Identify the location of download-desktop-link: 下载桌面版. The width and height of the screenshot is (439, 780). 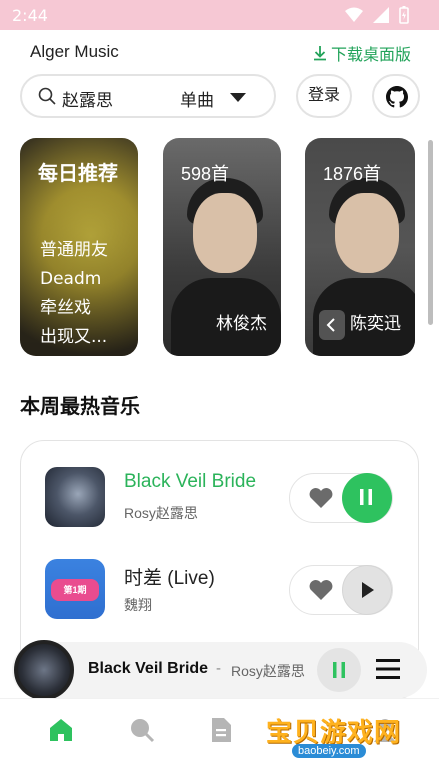
(362, 53).